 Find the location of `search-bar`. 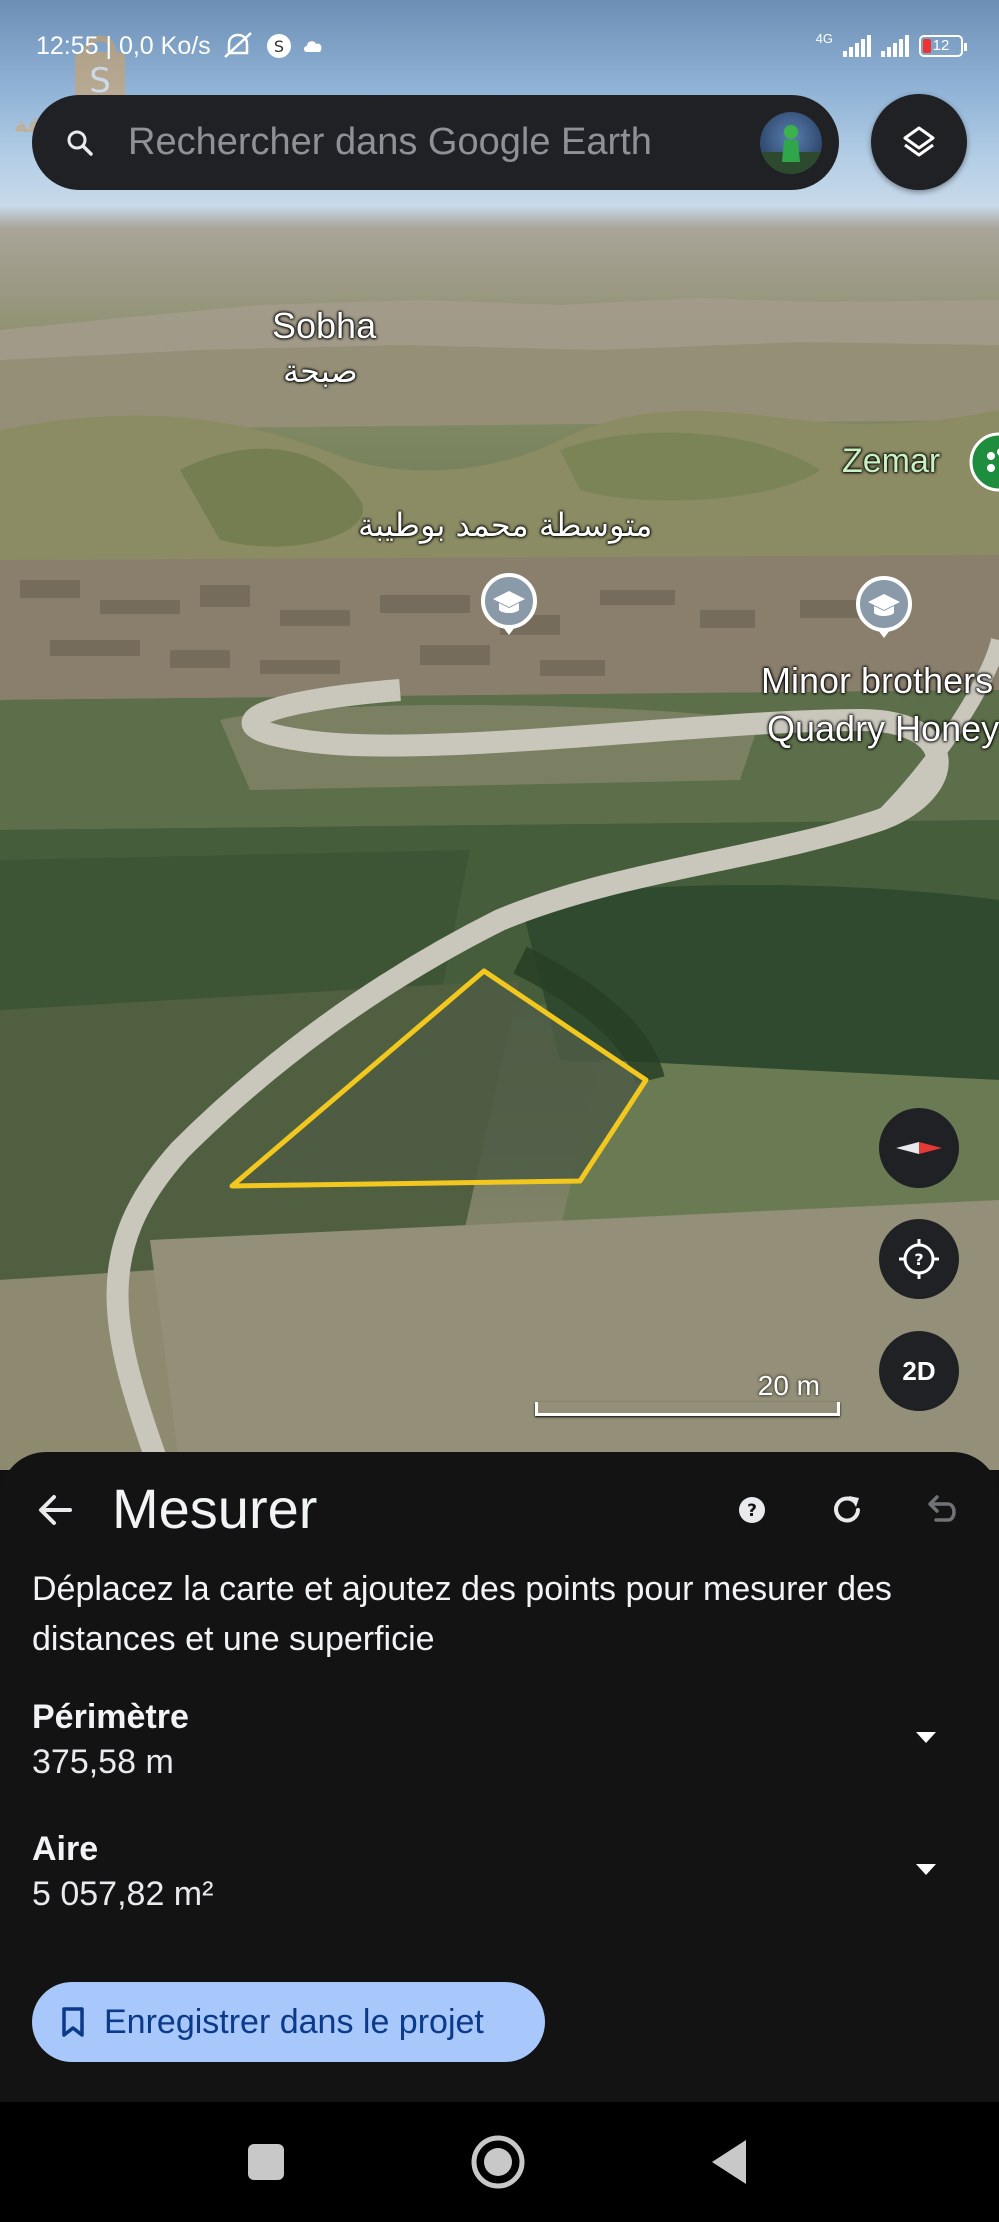

search-bar is located at coordinates (435, 142).